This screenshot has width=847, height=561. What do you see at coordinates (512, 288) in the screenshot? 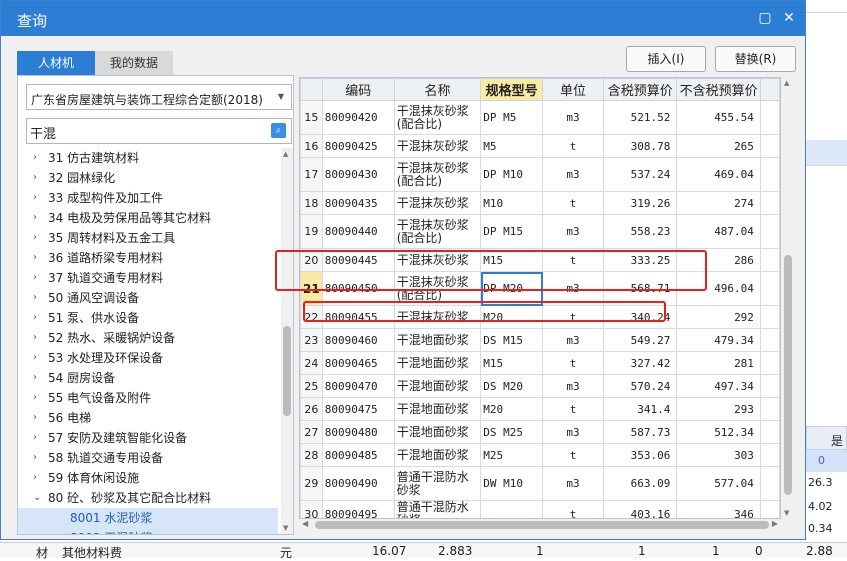
I see `cell-spec: DP M20` at bounding box center [512, 288].